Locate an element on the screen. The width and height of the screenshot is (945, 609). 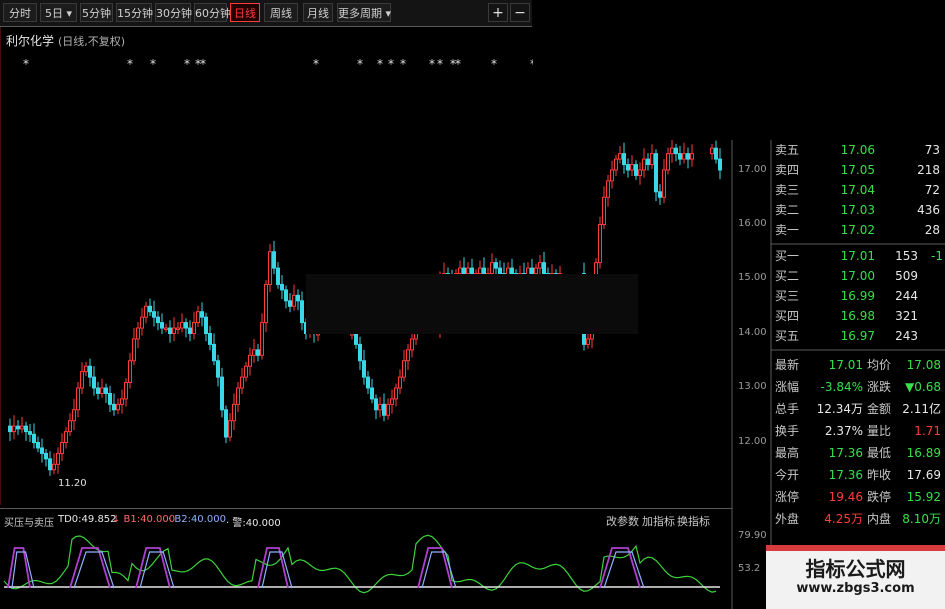
bid-row: 买二 17.00 509 is located at coordinates (859, 276).